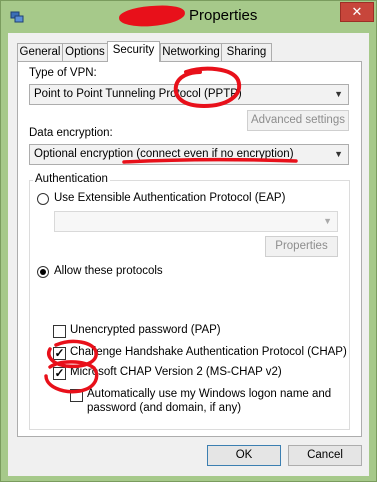  I want to click on network-connection-icon, so click(17, 17).